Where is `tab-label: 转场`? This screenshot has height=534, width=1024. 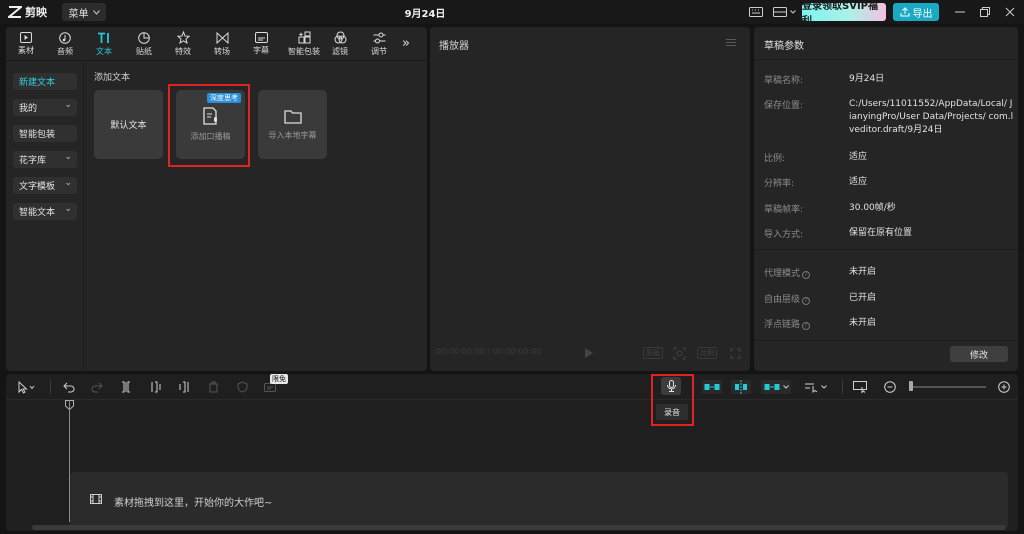
tab-label: 转场 is located at coordinates (222, 51).